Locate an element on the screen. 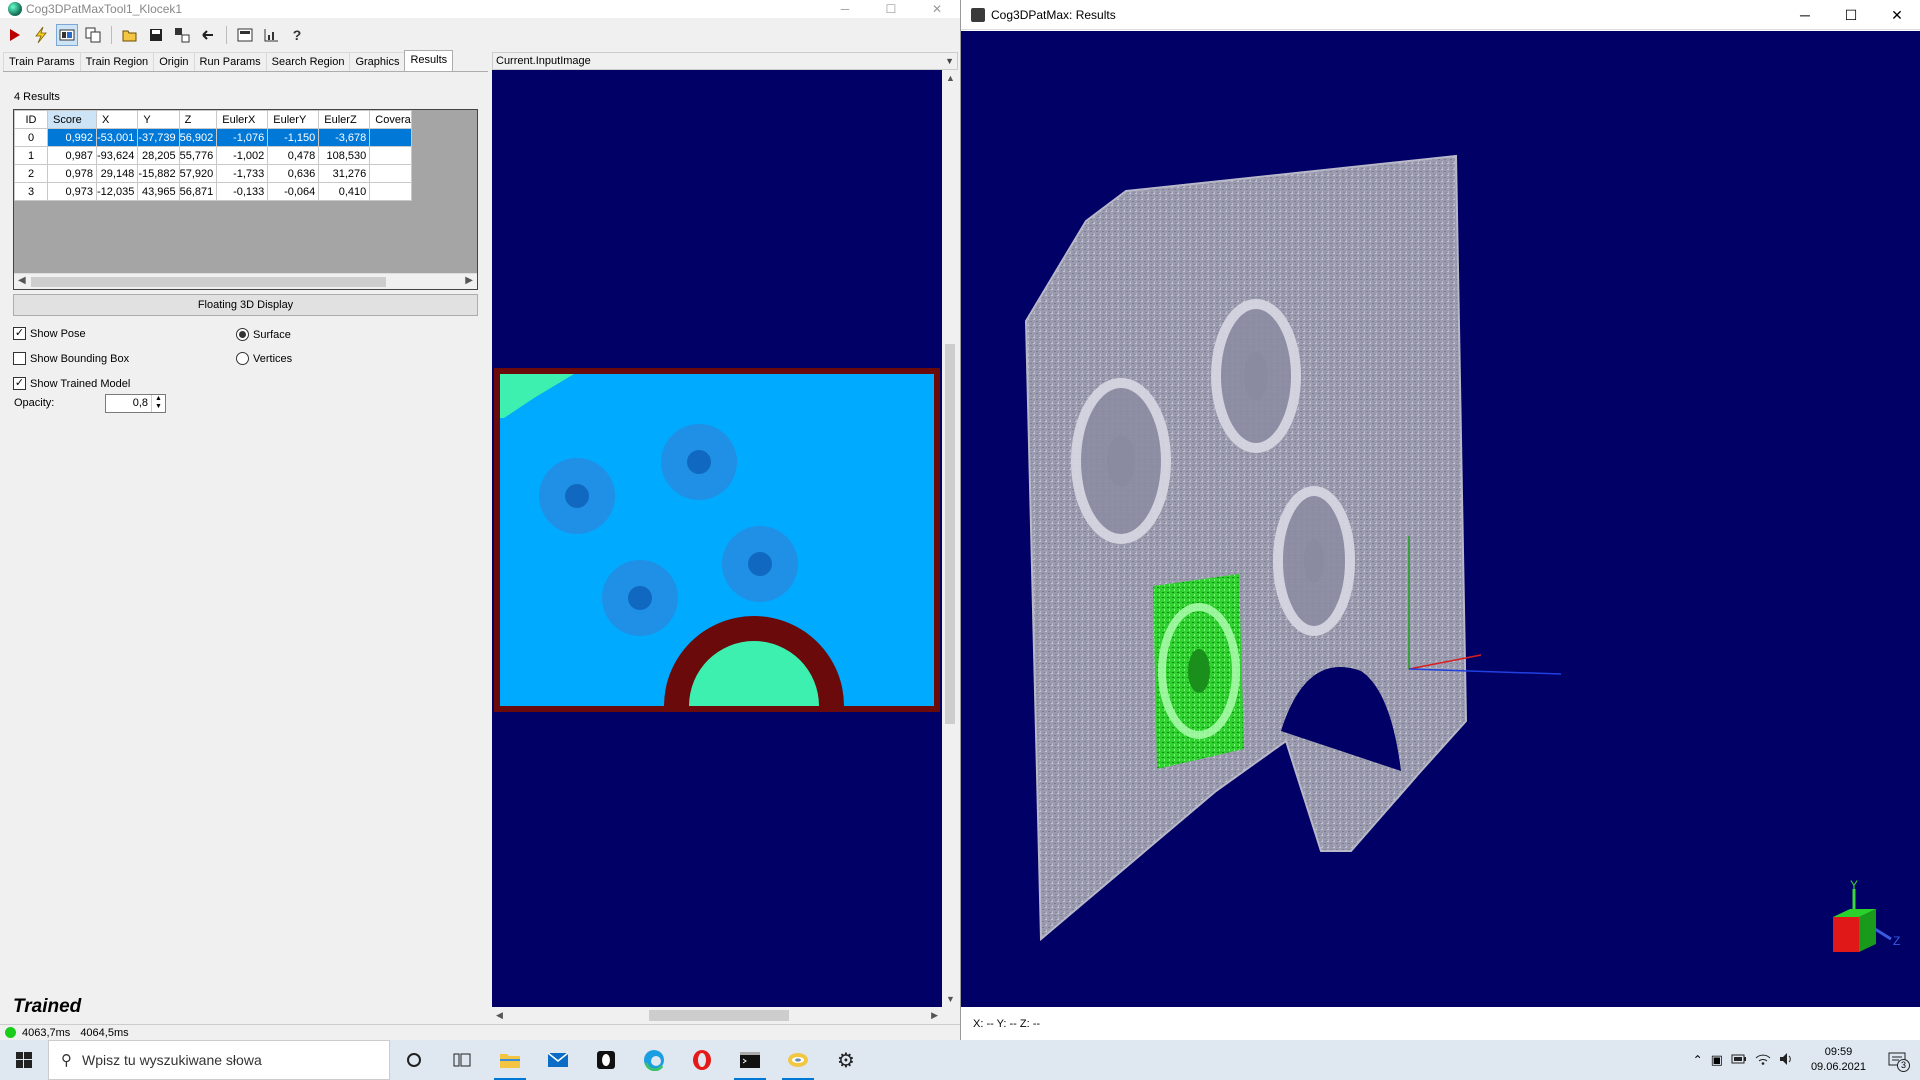 The height and width of the screenshot is (1080, 1920). spin-up-icon: ▲ is located at coordinates (158, 399).